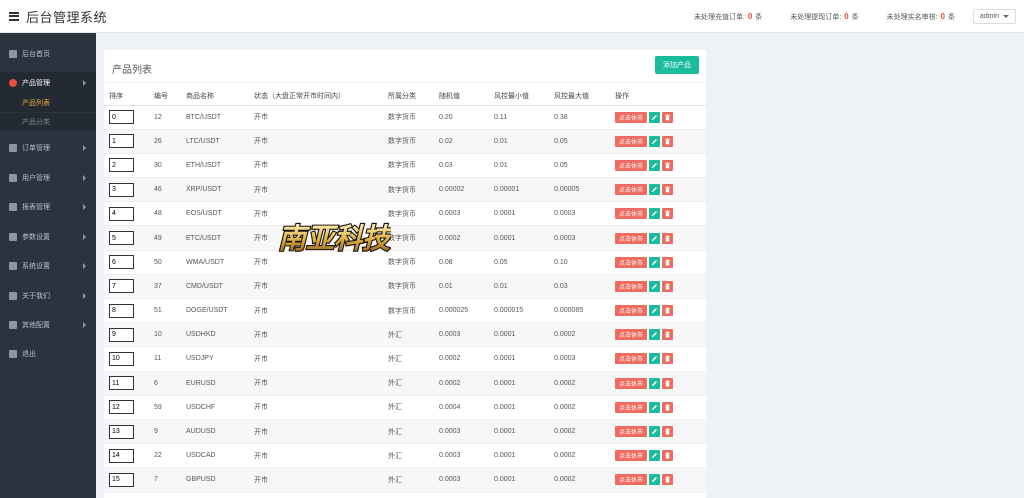 The width and height of the screenshot is (1024, 498). What do you see at coordinates (824, 17) in the screenshot?
I see `pending-withdraw-stat: 未处理提现订单: 0 条` at bounding box center [824, 17].